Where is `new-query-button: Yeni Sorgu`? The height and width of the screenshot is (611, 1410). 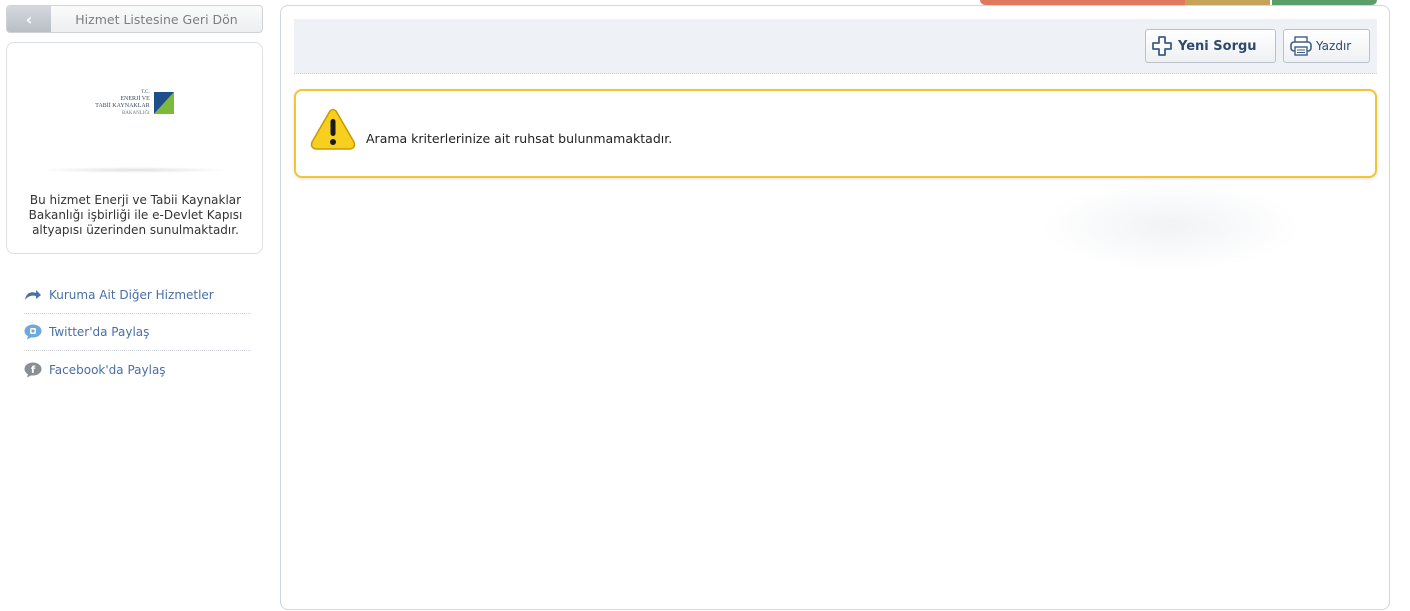 new-query-button: Yeni Sorgu is located at coordinates (1210, 46).